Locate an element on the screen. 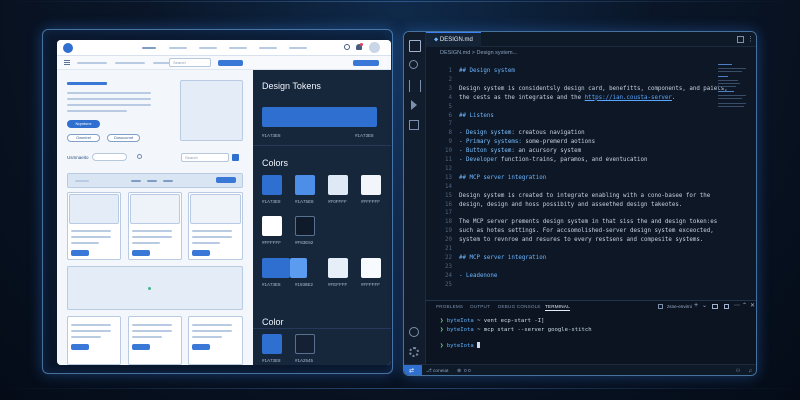  terminal-tab-problems: PROBLEMS is located at coordinates (449, 306).